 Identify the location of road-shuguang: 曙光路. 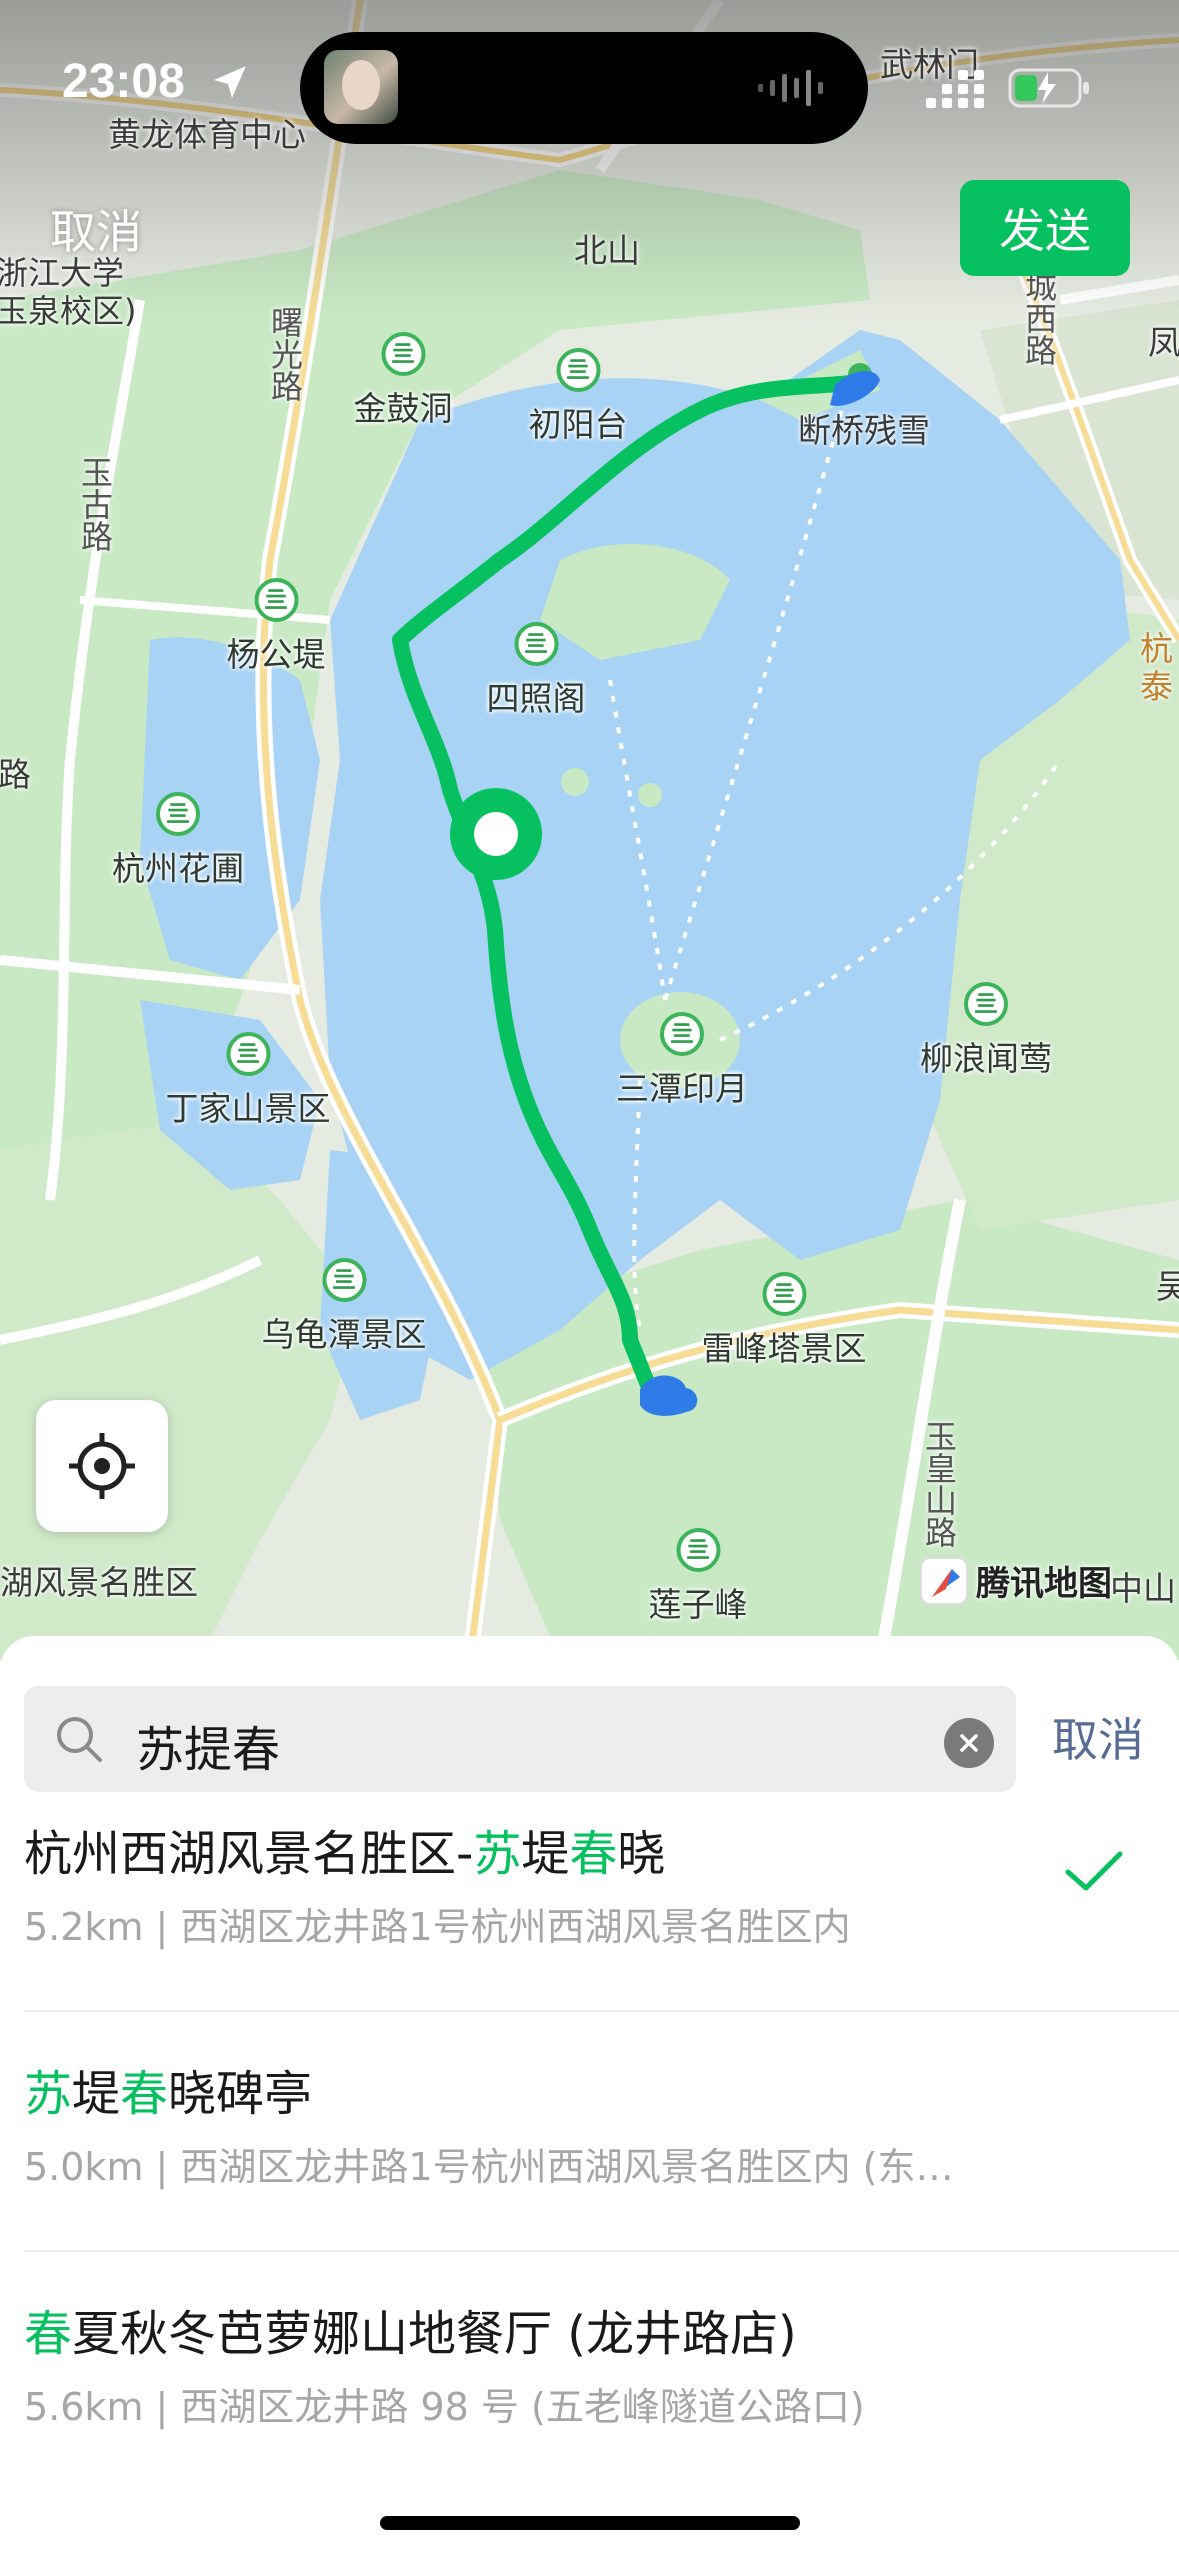
(285, 354).